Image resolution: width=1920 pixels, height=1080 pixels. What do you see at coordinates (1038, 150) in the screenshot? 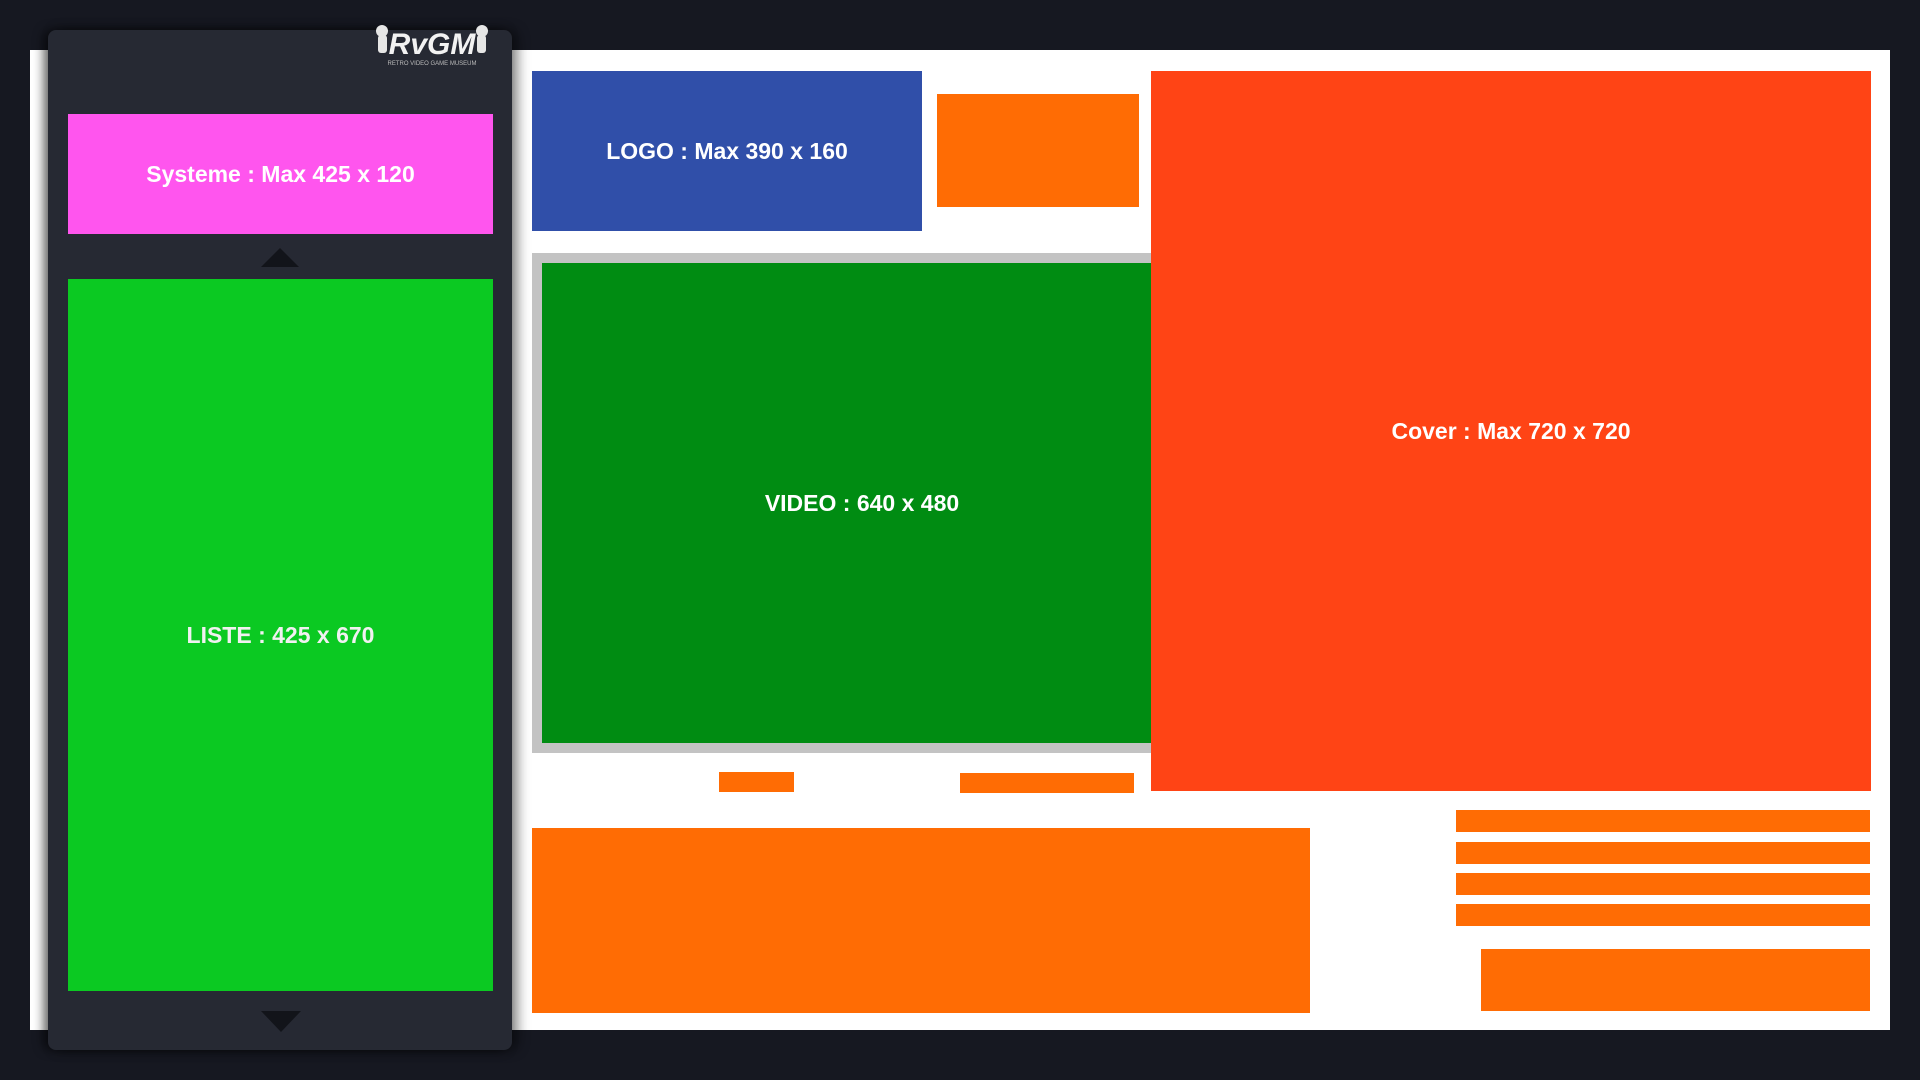
I see `info-placeholder-top` at bounding box center [1038, 150].